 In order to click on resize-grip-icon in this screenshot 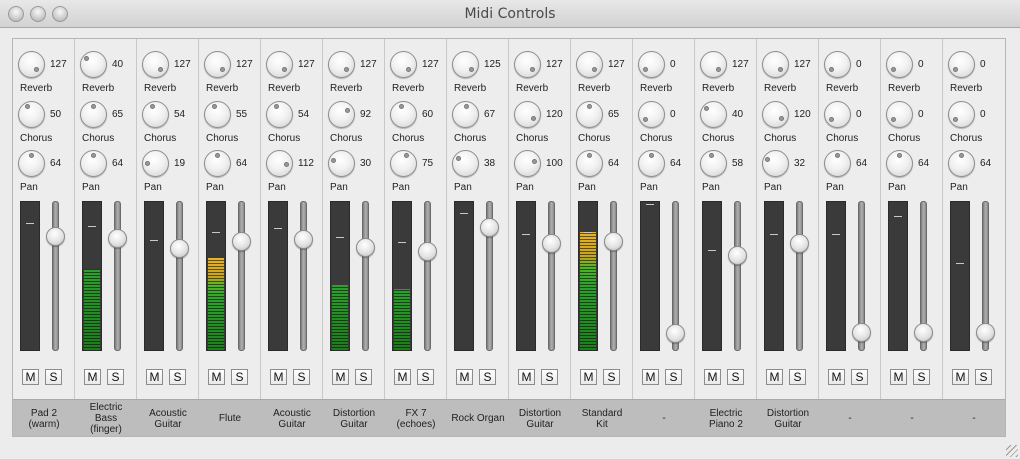, I will do `click(1012, 451)`.